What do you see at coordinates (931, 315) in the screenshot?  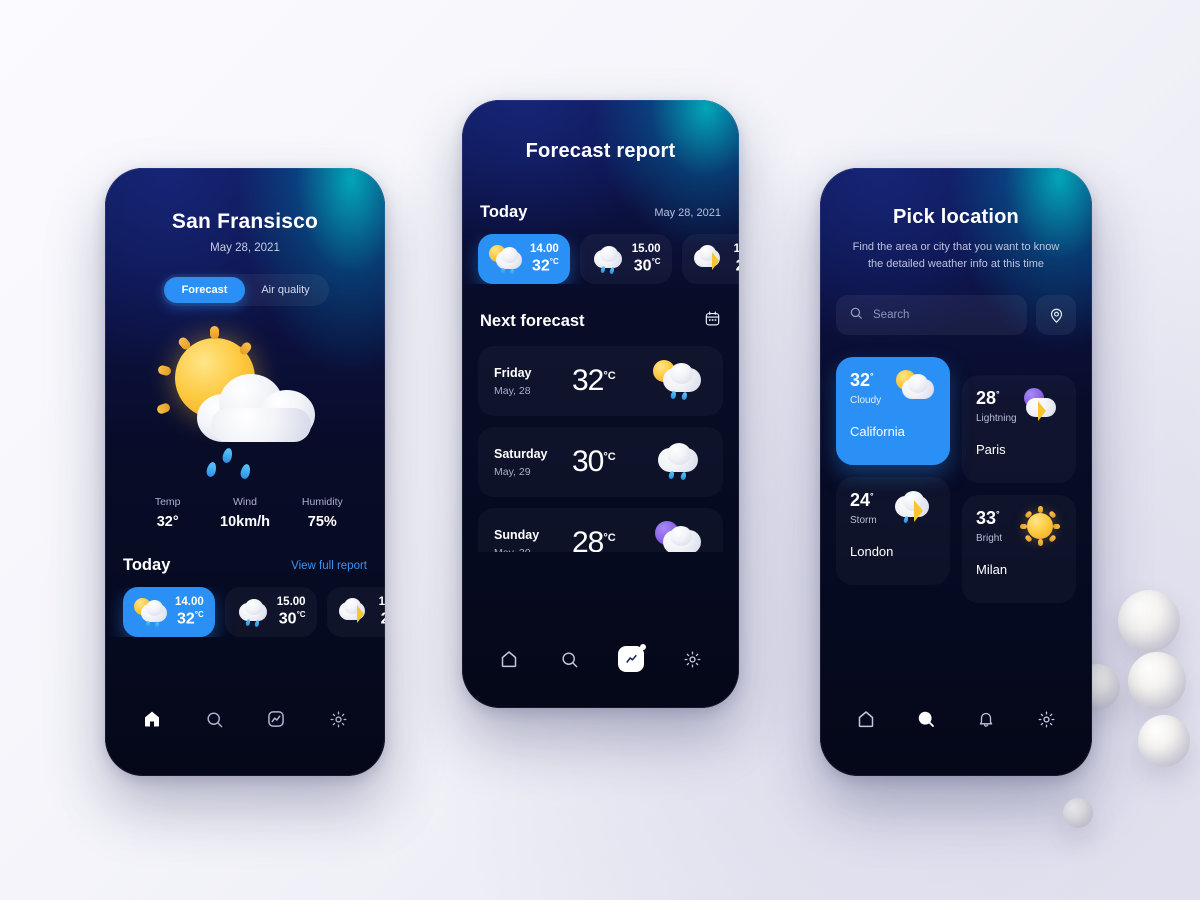 I see `search-input: Search` at bounding box center [931, 315].